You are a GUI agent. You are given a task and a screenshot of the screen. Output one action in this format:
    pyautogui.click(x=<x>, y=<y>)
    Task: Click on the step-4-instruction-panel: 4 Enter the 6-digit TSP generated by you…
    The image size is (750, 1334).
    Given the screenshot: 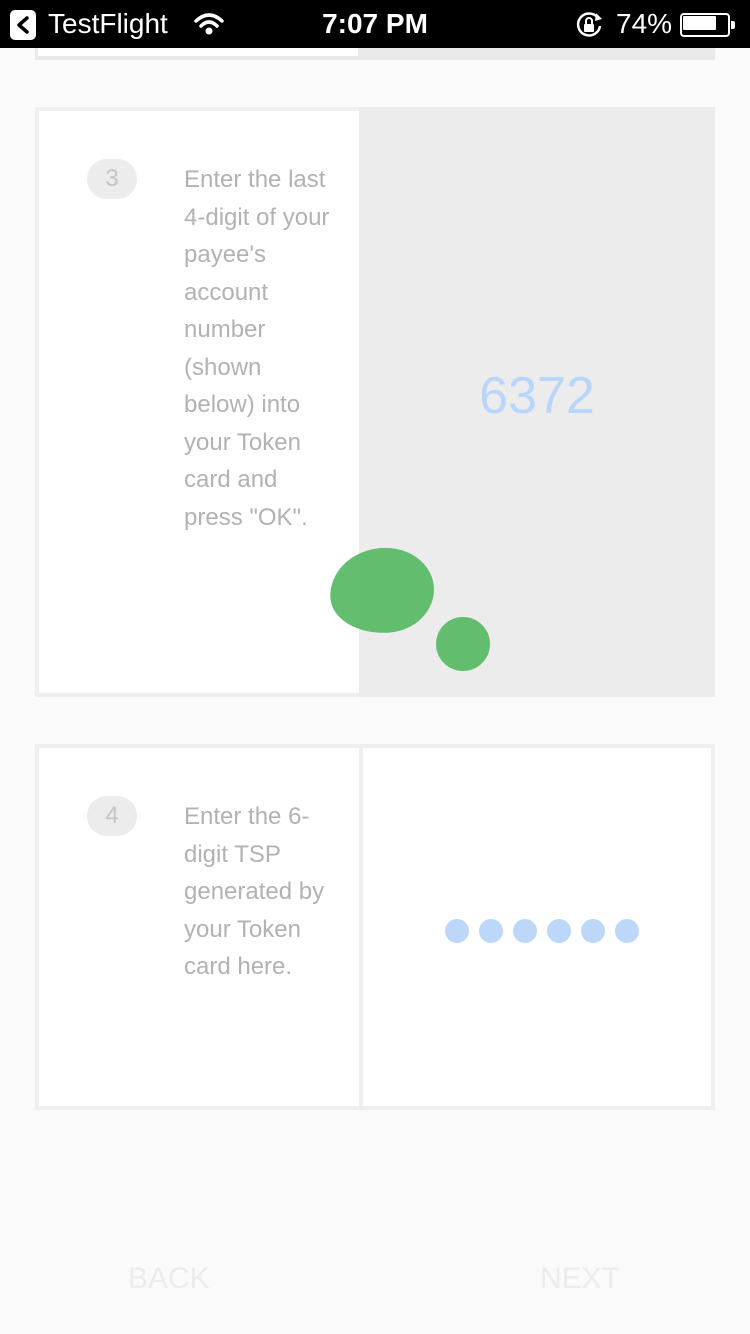 What is the action you would take?
    pyautogui.click(x=199, y=927)
    